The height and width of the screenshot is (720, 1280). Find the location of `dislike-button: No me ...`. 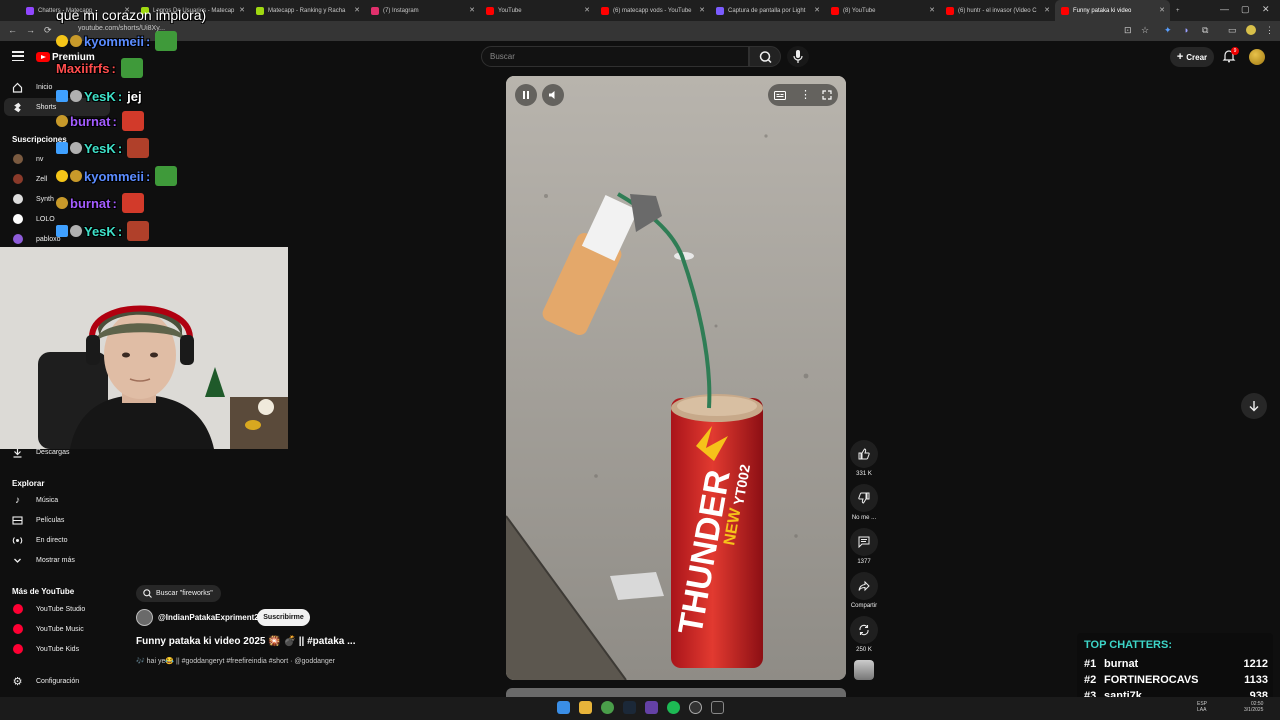

dislike-button: No me ... is located at coordinates (864, 502).